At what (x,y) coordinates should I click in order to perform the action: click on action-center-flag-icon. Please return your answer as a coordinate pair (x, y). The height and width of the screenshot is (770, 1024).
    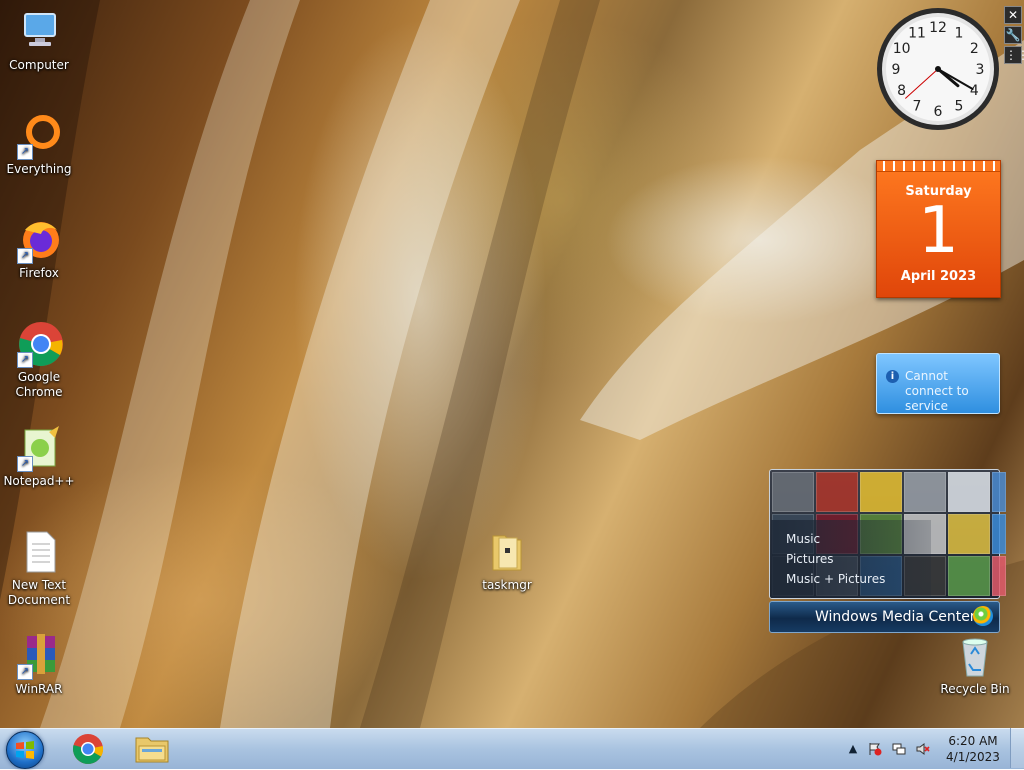
    Looking at the image, I should click on (875, 749).